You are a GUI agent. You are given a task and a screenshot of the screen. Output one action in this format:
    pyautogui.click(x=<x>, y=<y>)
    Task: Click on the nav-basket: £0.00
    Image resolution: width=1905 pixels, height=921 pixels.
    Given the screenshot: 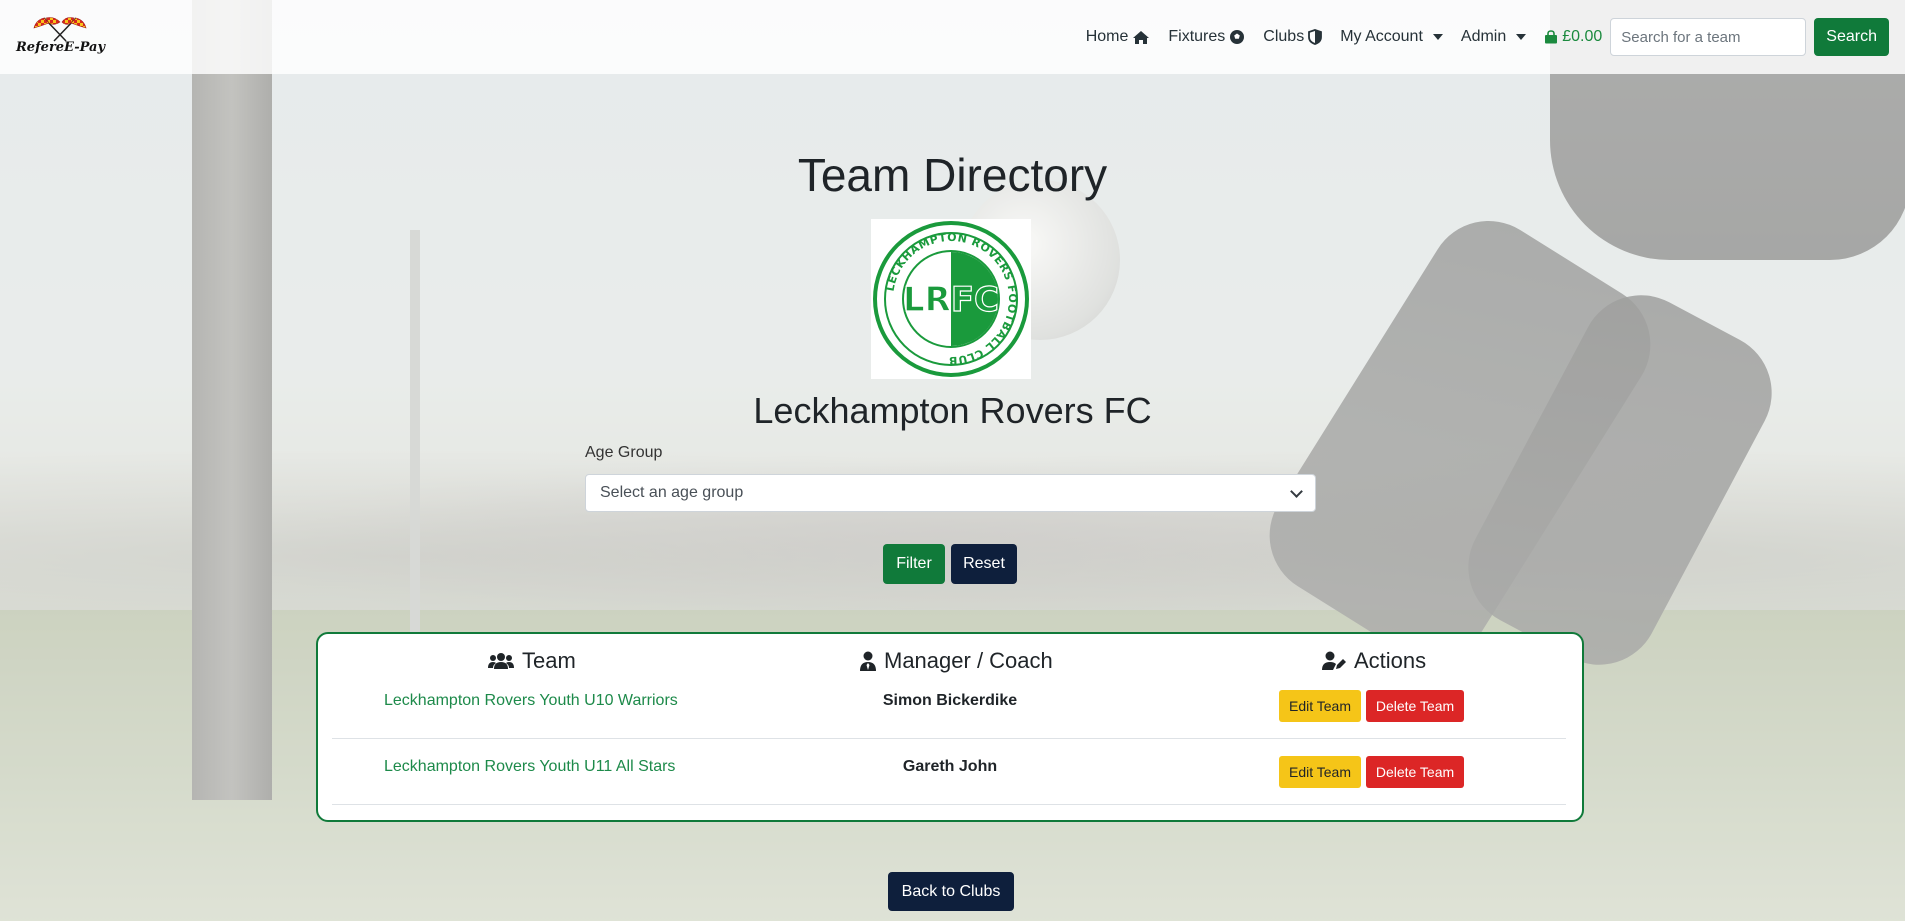 What is the action you would take?
    pyautogui.click(x=1573, y=37)
    